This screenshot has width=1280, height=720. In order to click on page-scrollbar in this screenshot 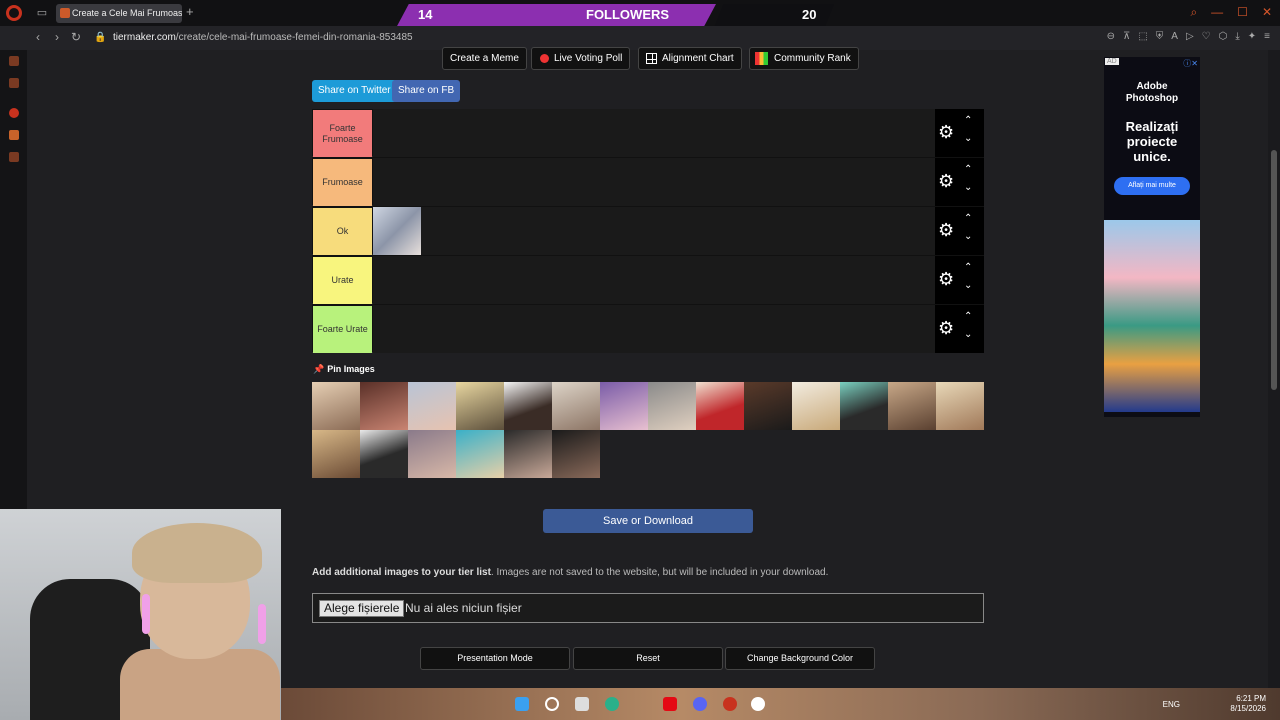, I will do `click(1274, 370)`.